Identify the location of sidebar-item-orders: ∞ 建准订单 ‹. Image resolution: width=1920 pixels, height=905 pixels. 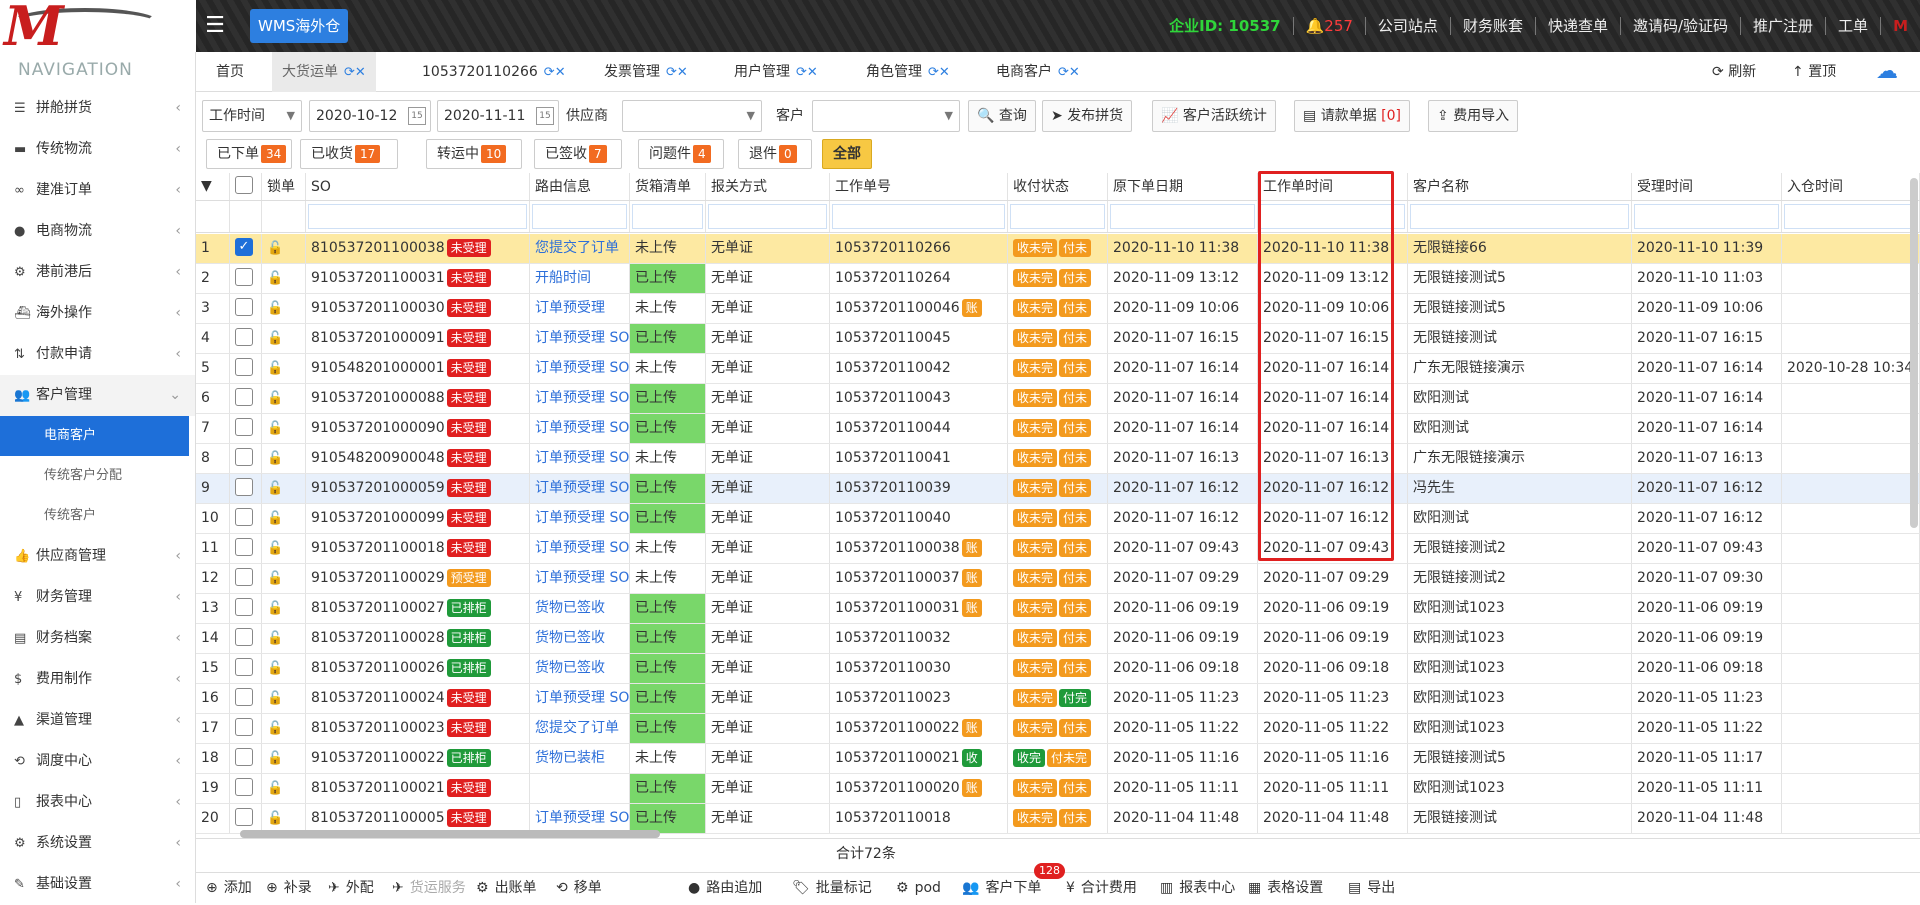
(97, 190).